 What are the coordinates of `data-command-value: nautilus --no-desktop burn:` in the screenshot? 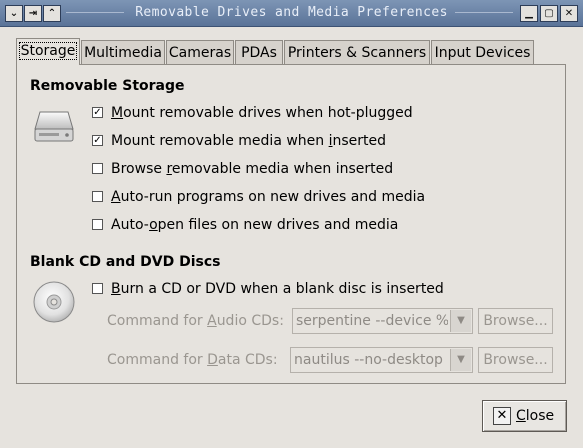 It's located at (371, 360).